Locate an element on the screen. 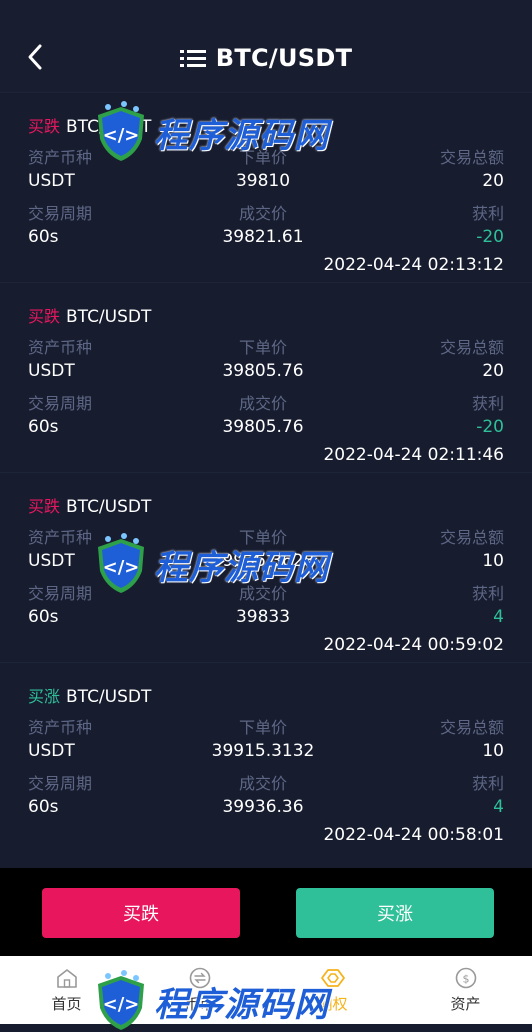 Image resolution: width=532 pixels, height=1032 pixels. buy-up-button: 买涨 is located at coordinates (395, 913).